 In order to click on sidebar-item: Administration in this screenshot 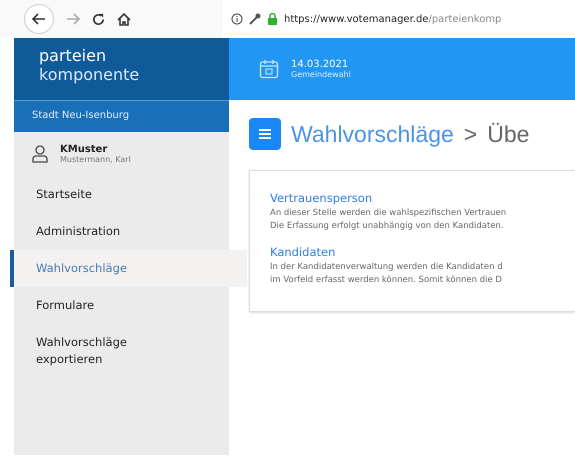, I will do `click(112, 231)`.